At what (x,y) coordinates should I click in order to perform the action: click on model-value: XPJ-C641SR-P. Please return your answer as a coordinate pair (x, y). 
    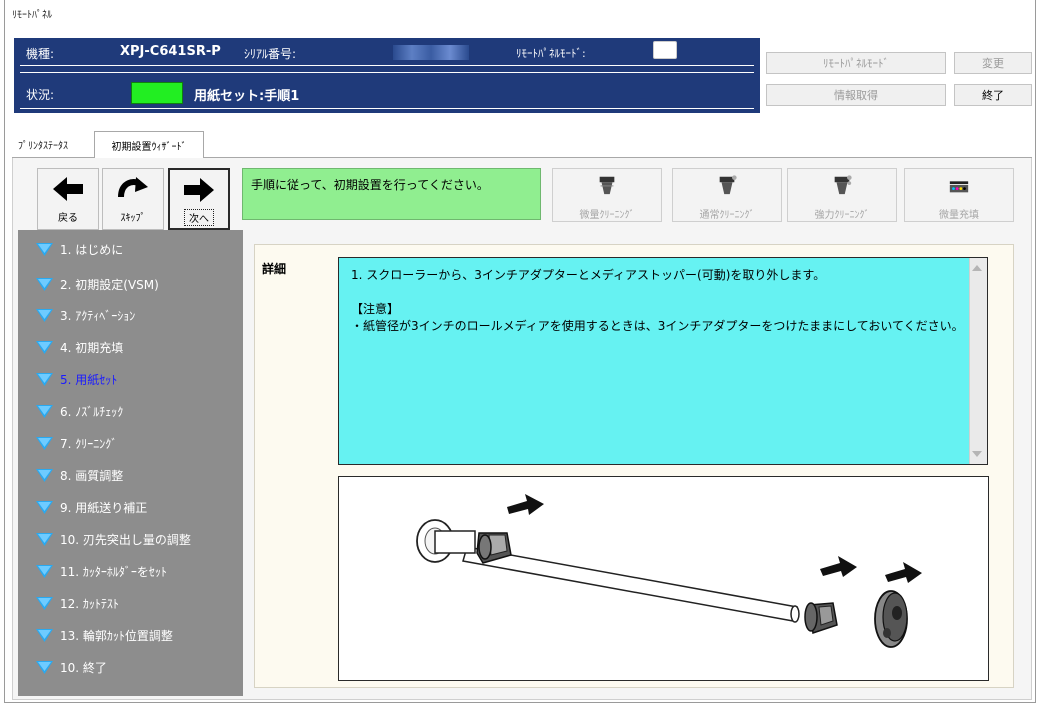
    Looking at the image, I should click on (170, 51).